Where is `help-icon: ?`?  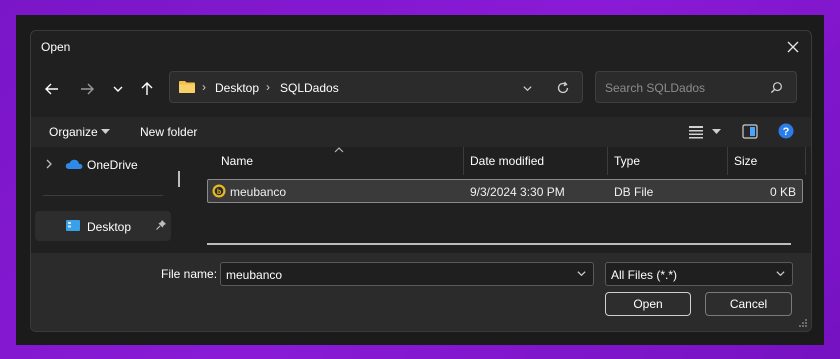 help-icon: ? is located at coordinates (786, 131).